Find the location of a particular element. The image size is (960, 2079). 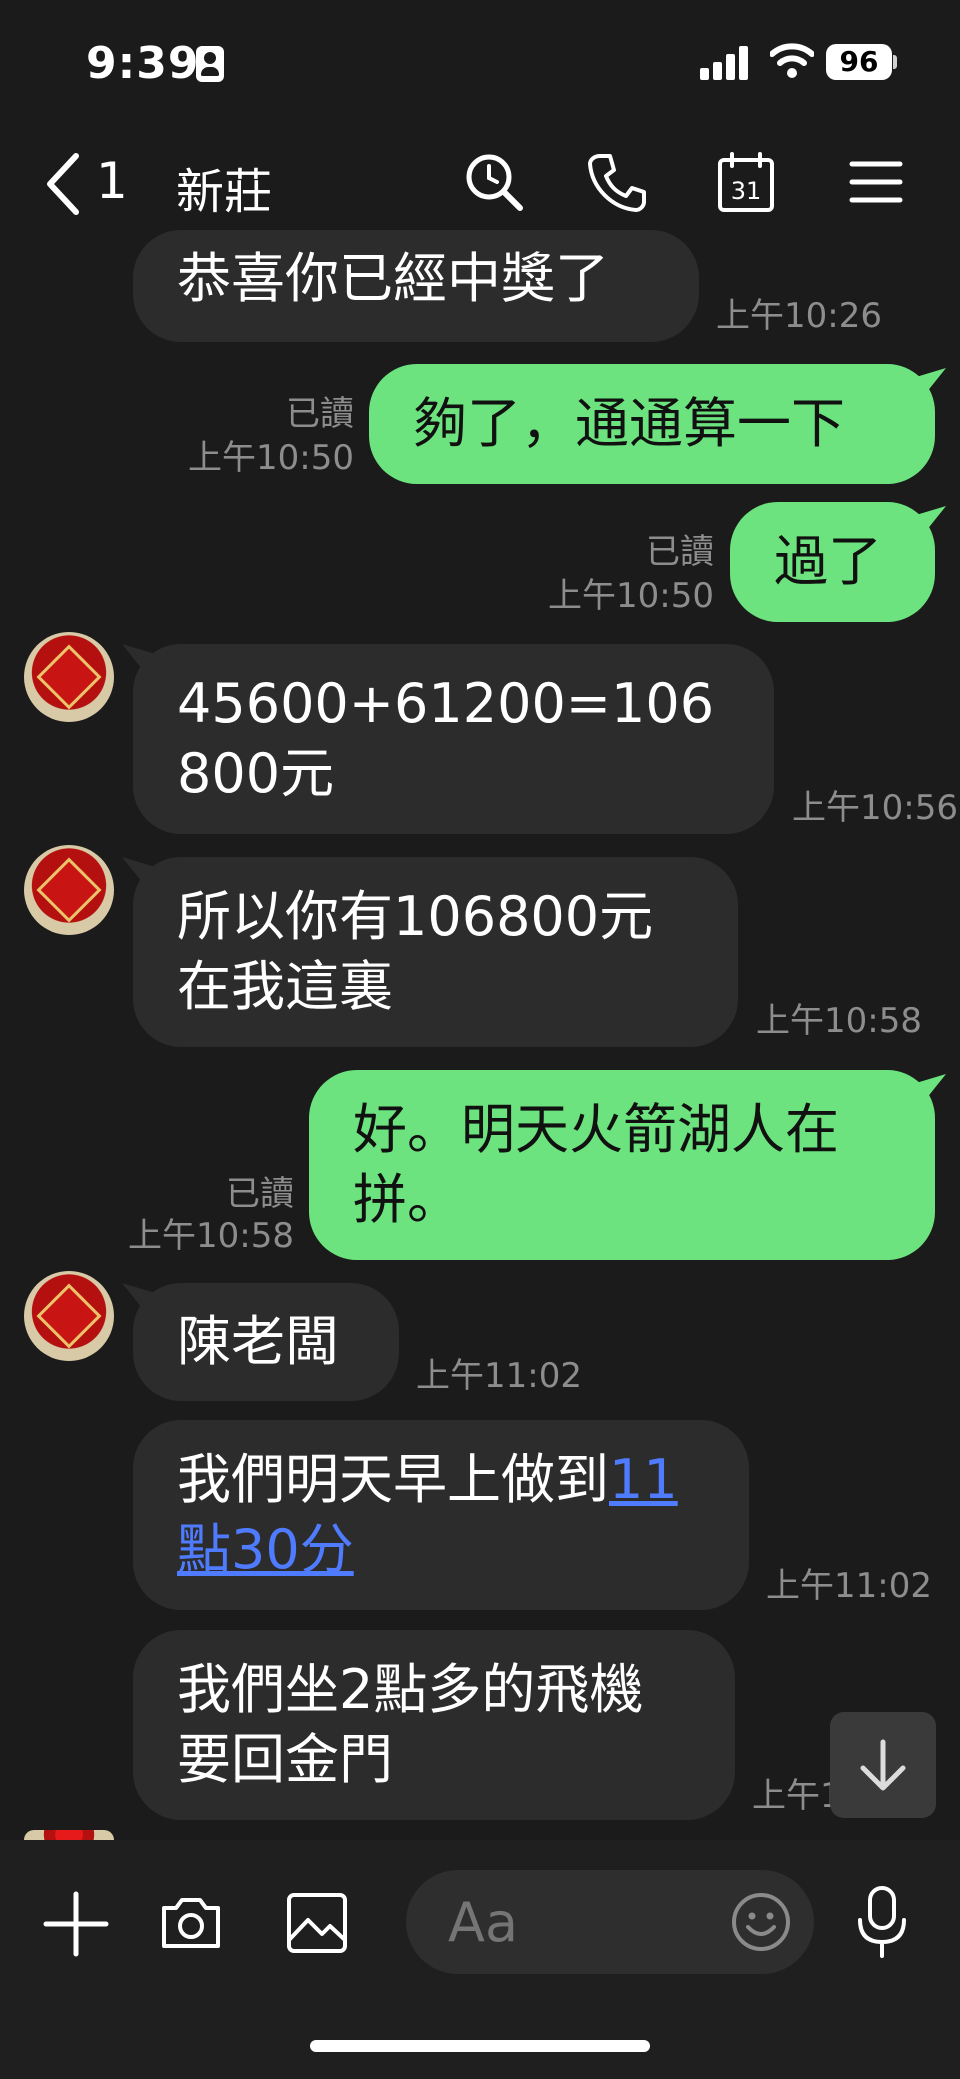

message-text: 所以你有106800元 在我這裏 is located at coordinates (415, 951).